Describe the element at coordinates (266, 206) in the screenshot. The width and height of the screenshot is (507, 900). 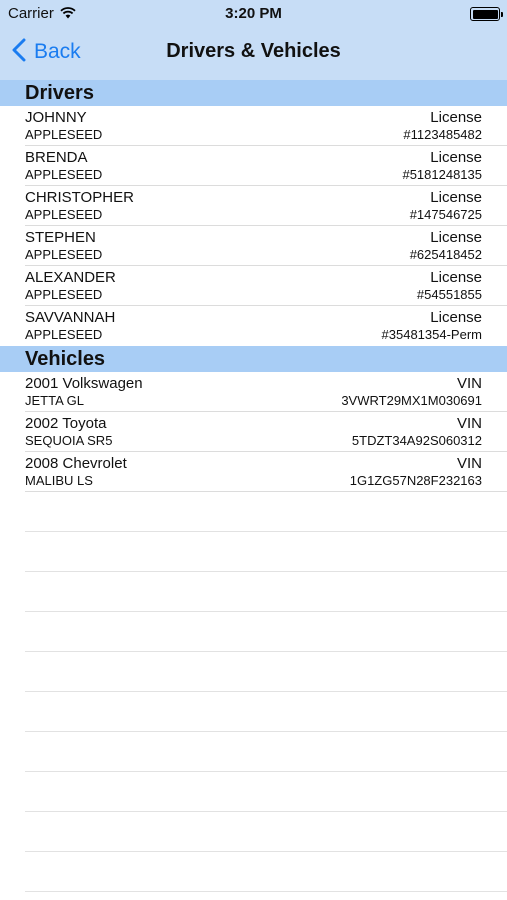
I see `driver-row: CHRISTOPHER APPLESEED License #147546725` at that location.